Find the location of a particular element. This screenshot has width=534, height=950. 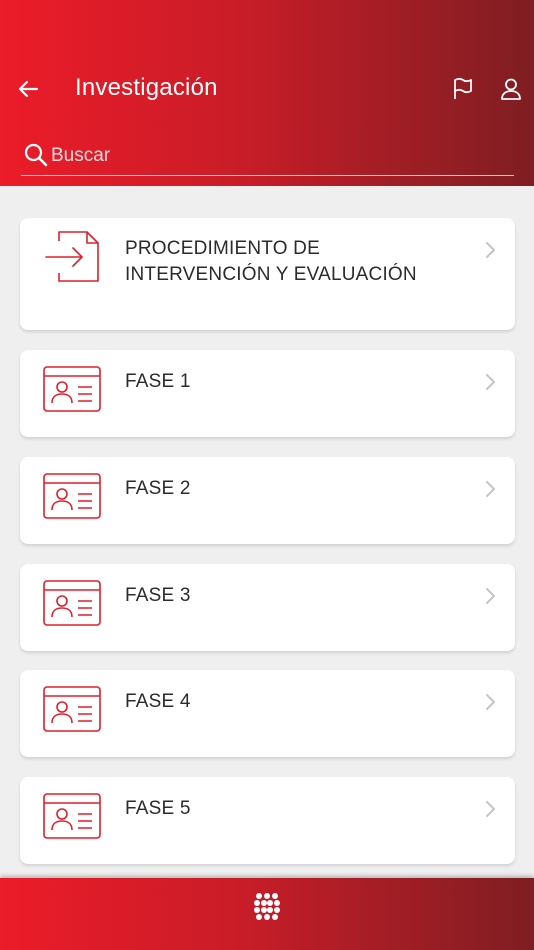

arrow-left-icon is located at coordinates (28, 89).